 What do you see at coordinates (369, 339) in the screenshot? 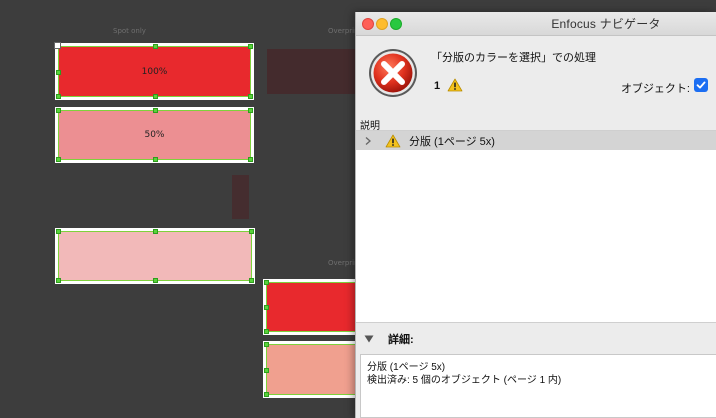
I see `triangle-down-icon` at bounding box center [369, 339].